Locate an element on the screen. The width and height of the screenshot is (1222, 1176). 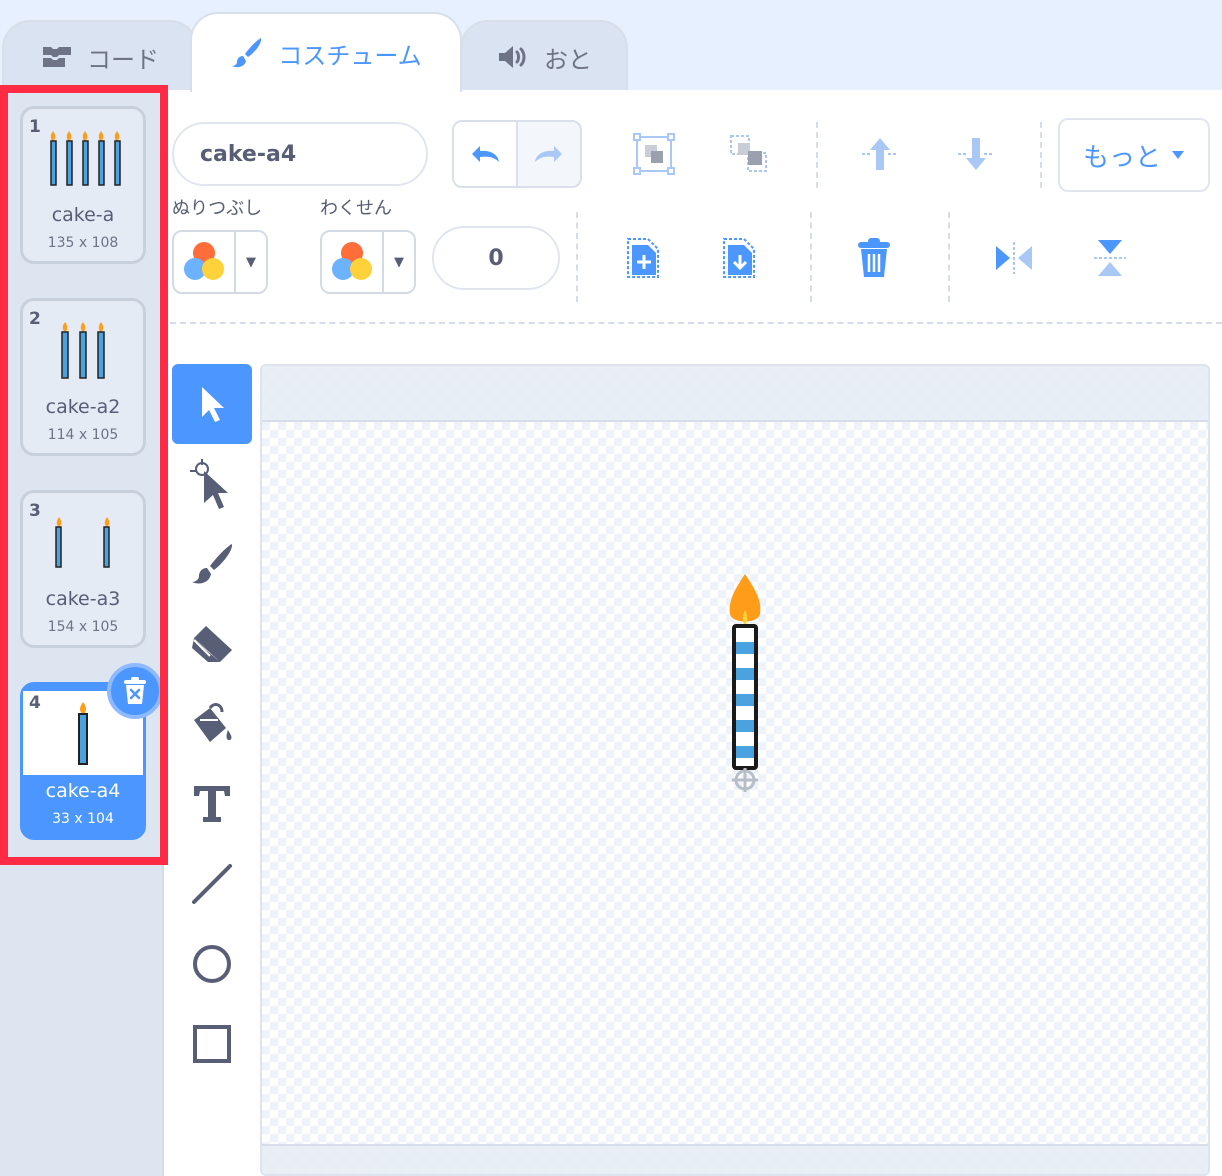
ungroup-icon is located at coordinates (748, 153).